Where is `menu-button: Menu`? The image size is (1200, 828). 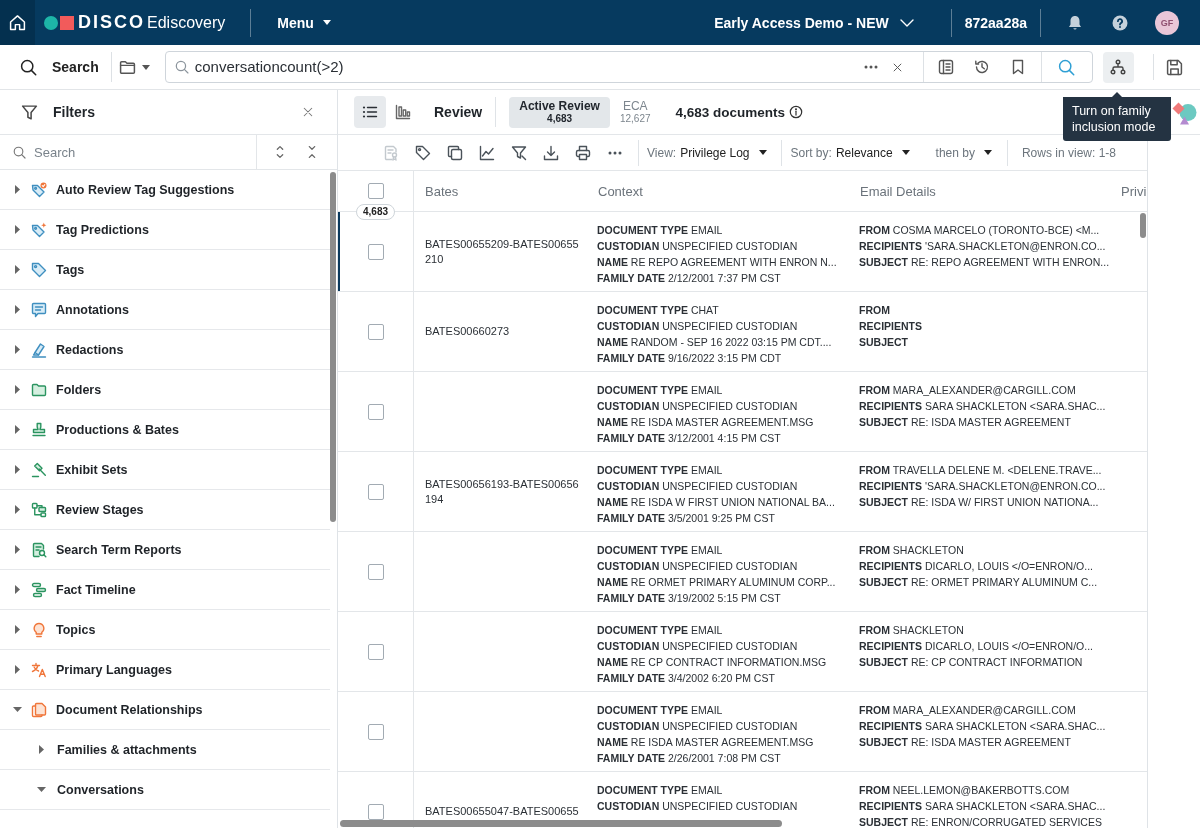 menu-button: Menu is located at coordinates (304, 22).